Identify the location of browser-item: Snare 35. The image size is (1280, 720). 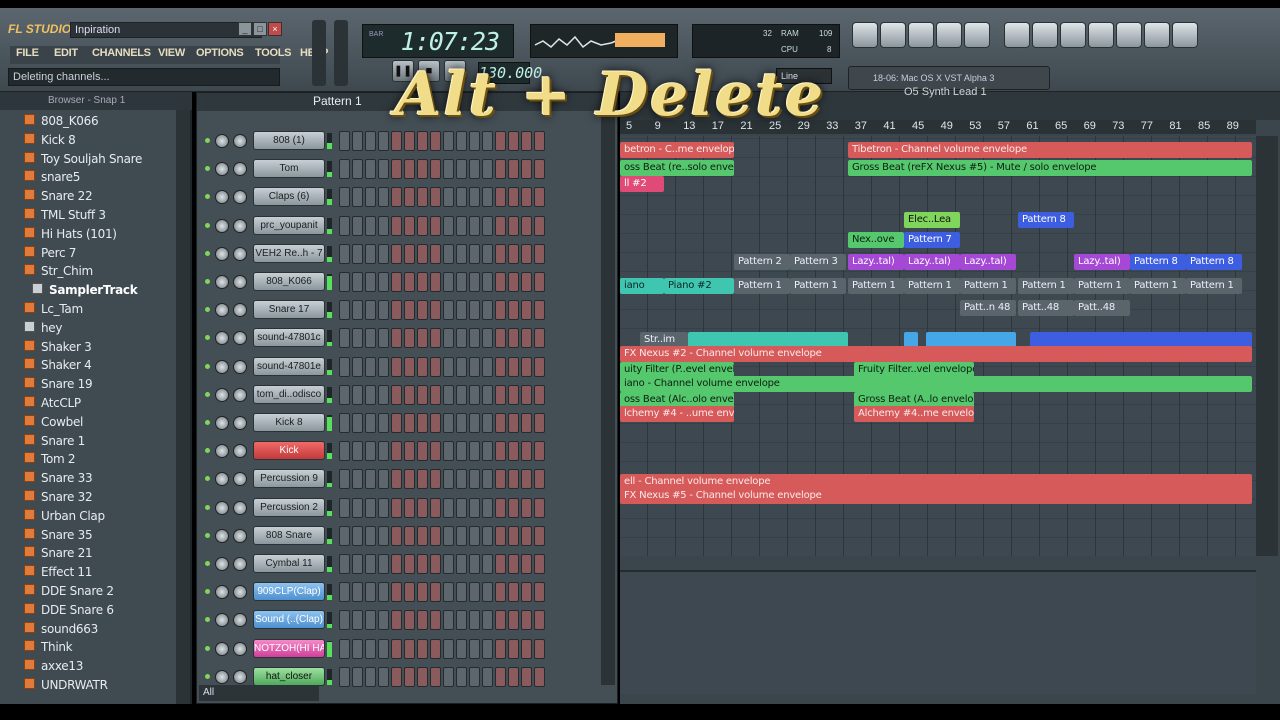
(58, 535).